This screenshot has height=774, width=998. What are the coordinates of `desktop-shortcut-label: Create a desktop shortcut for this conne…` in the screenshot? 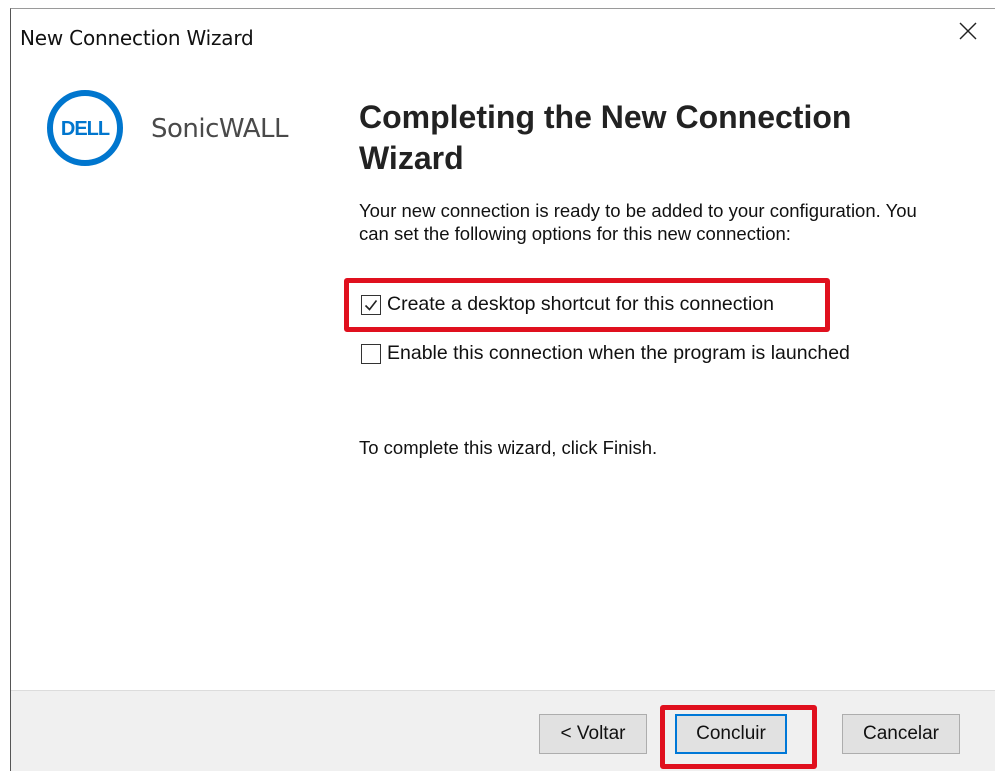 It's located at (580, 304).